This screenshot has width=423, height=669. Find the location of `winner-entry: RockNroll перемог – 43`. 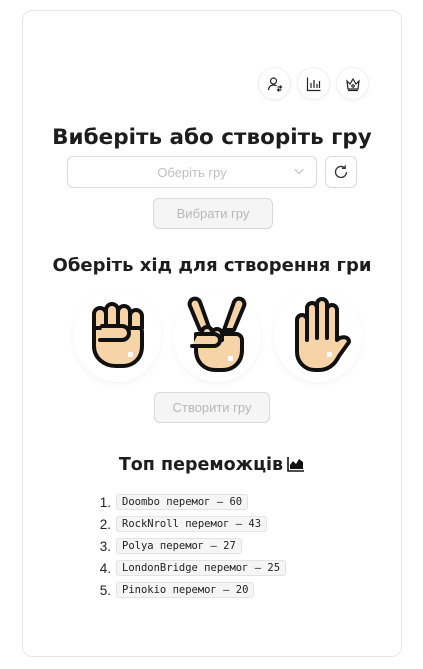

winner-entry: RockNroll перемог – 43 is located at coordinates (192, 524).